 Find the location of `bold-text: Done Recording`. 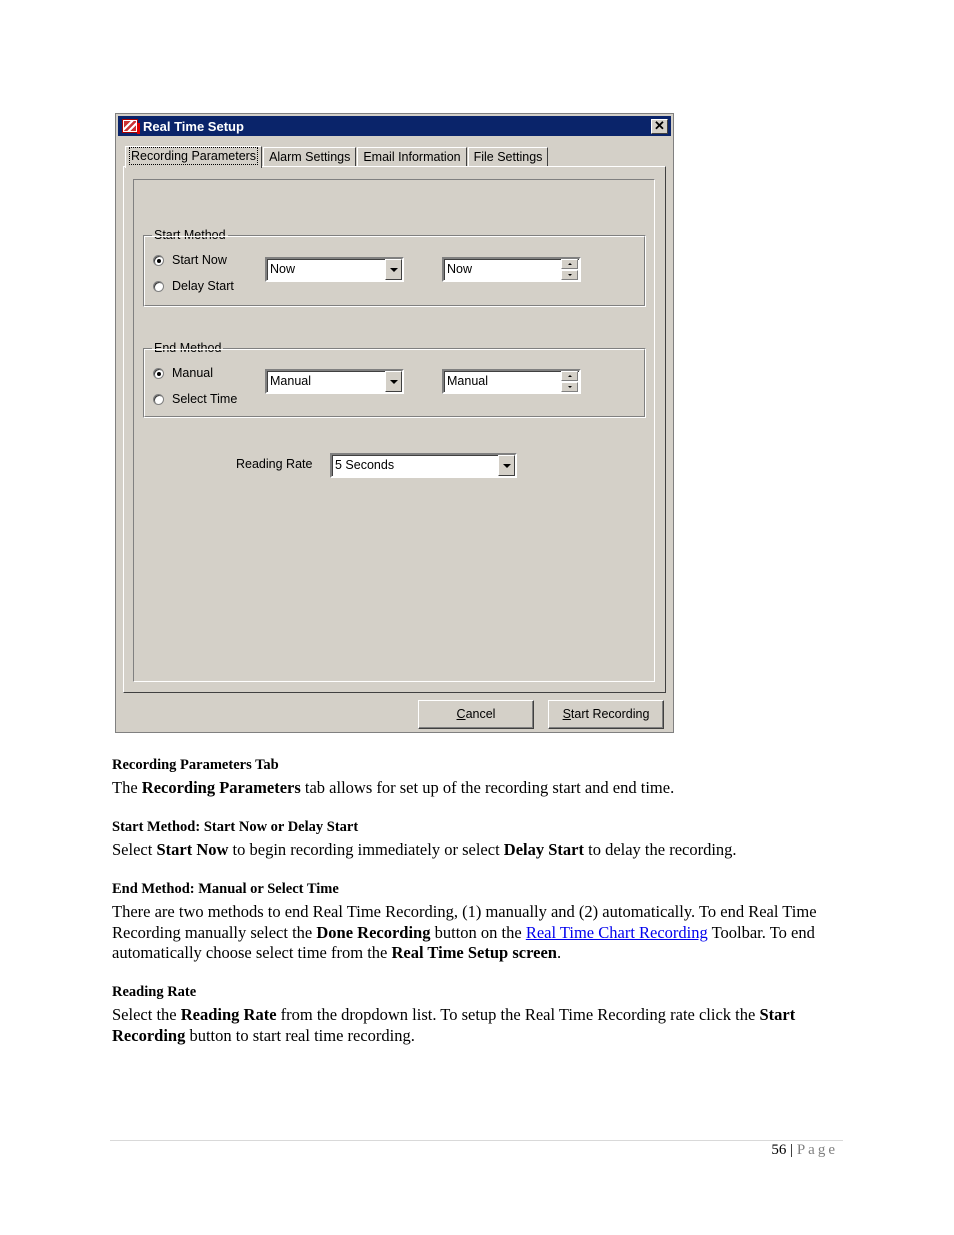

bold-text: Done Recording is located at coordinates (373, 932).